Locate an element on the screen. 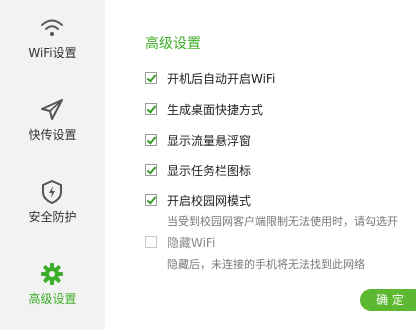 This screenshot has width=416, height=330. option-label: 隐藏WiFi is located at coordinates (191, 242).